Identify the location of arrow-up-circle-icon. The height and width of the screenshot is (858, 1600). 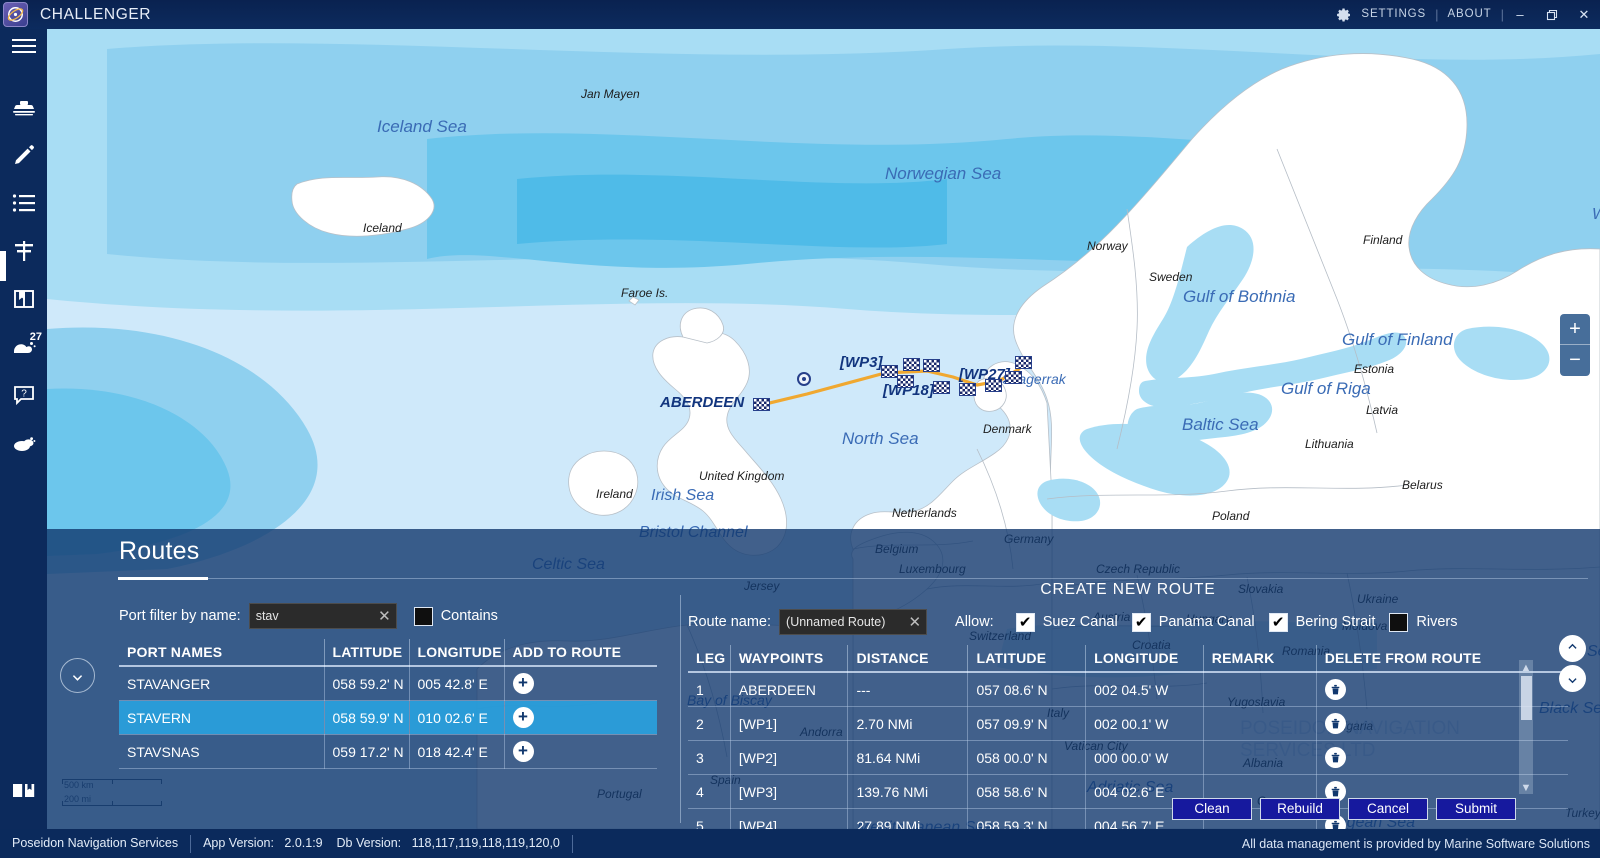
(1572, 648).